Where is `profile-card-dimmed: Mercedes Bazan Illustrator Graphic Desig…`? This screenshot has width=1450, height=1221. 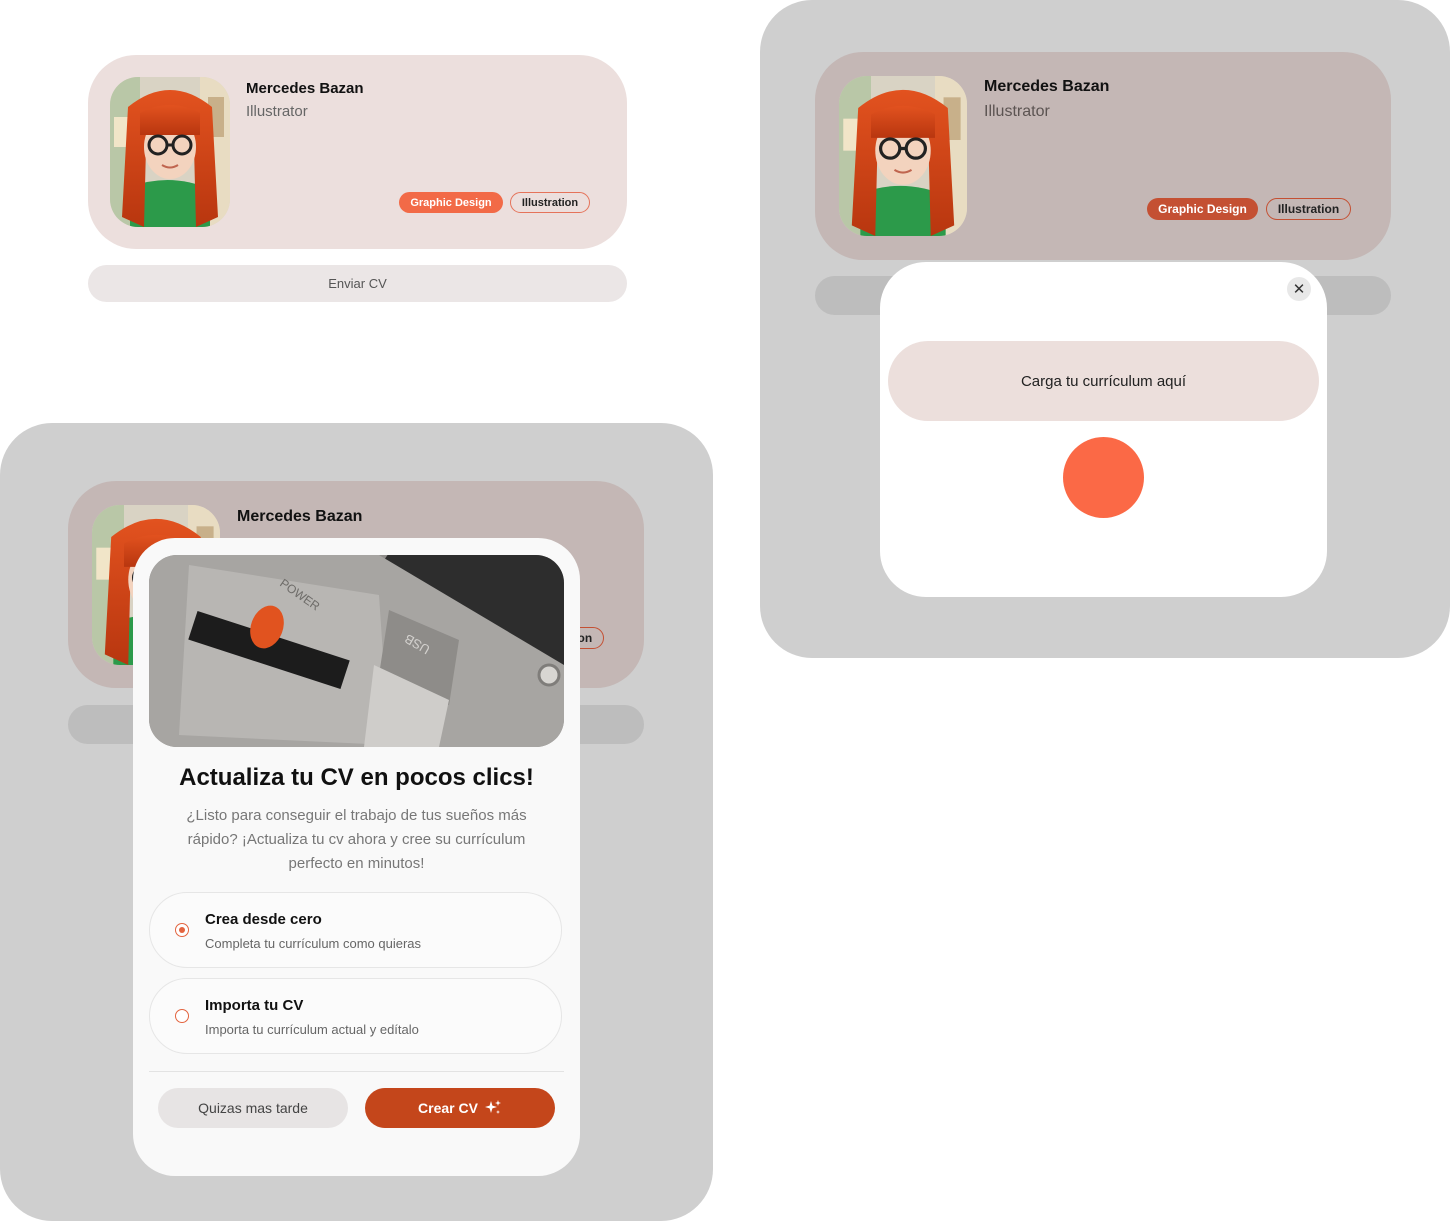
profile-card-dimmed: Mercedes Bazan Illustrator Graphic Desig… is located at coordinates (1103, 156).